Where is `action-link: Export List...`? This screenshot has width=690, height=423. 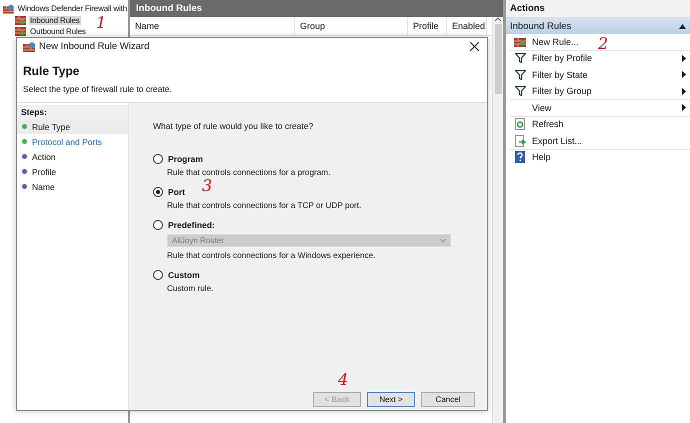
action-link: Export List... is located at coordinates (557, 141).